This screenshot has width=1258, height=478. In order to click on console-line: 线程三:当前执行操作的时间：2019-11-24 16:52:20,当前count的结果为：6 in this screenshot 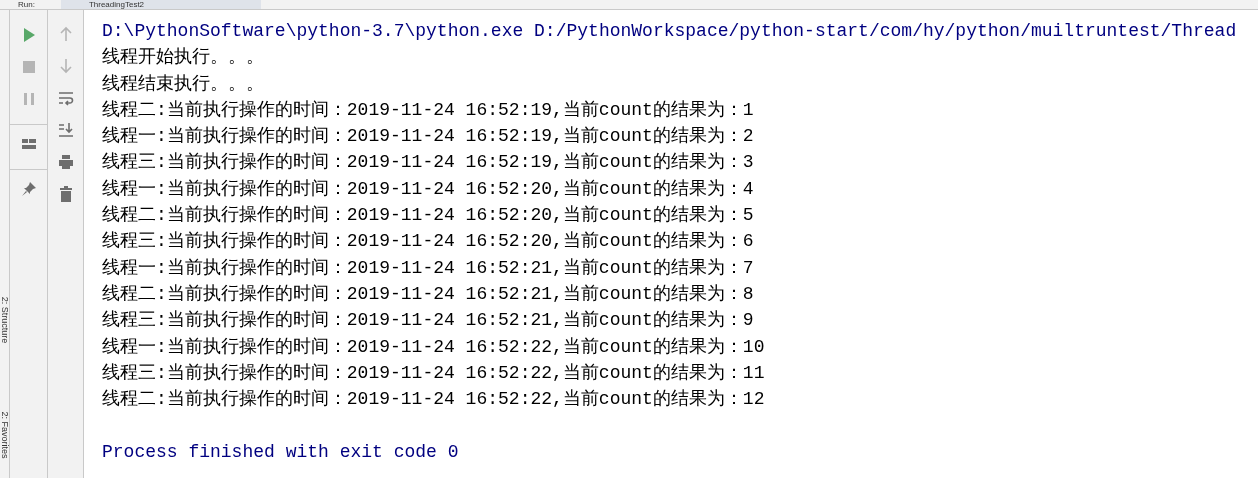, I will do `click(428, 242)`.